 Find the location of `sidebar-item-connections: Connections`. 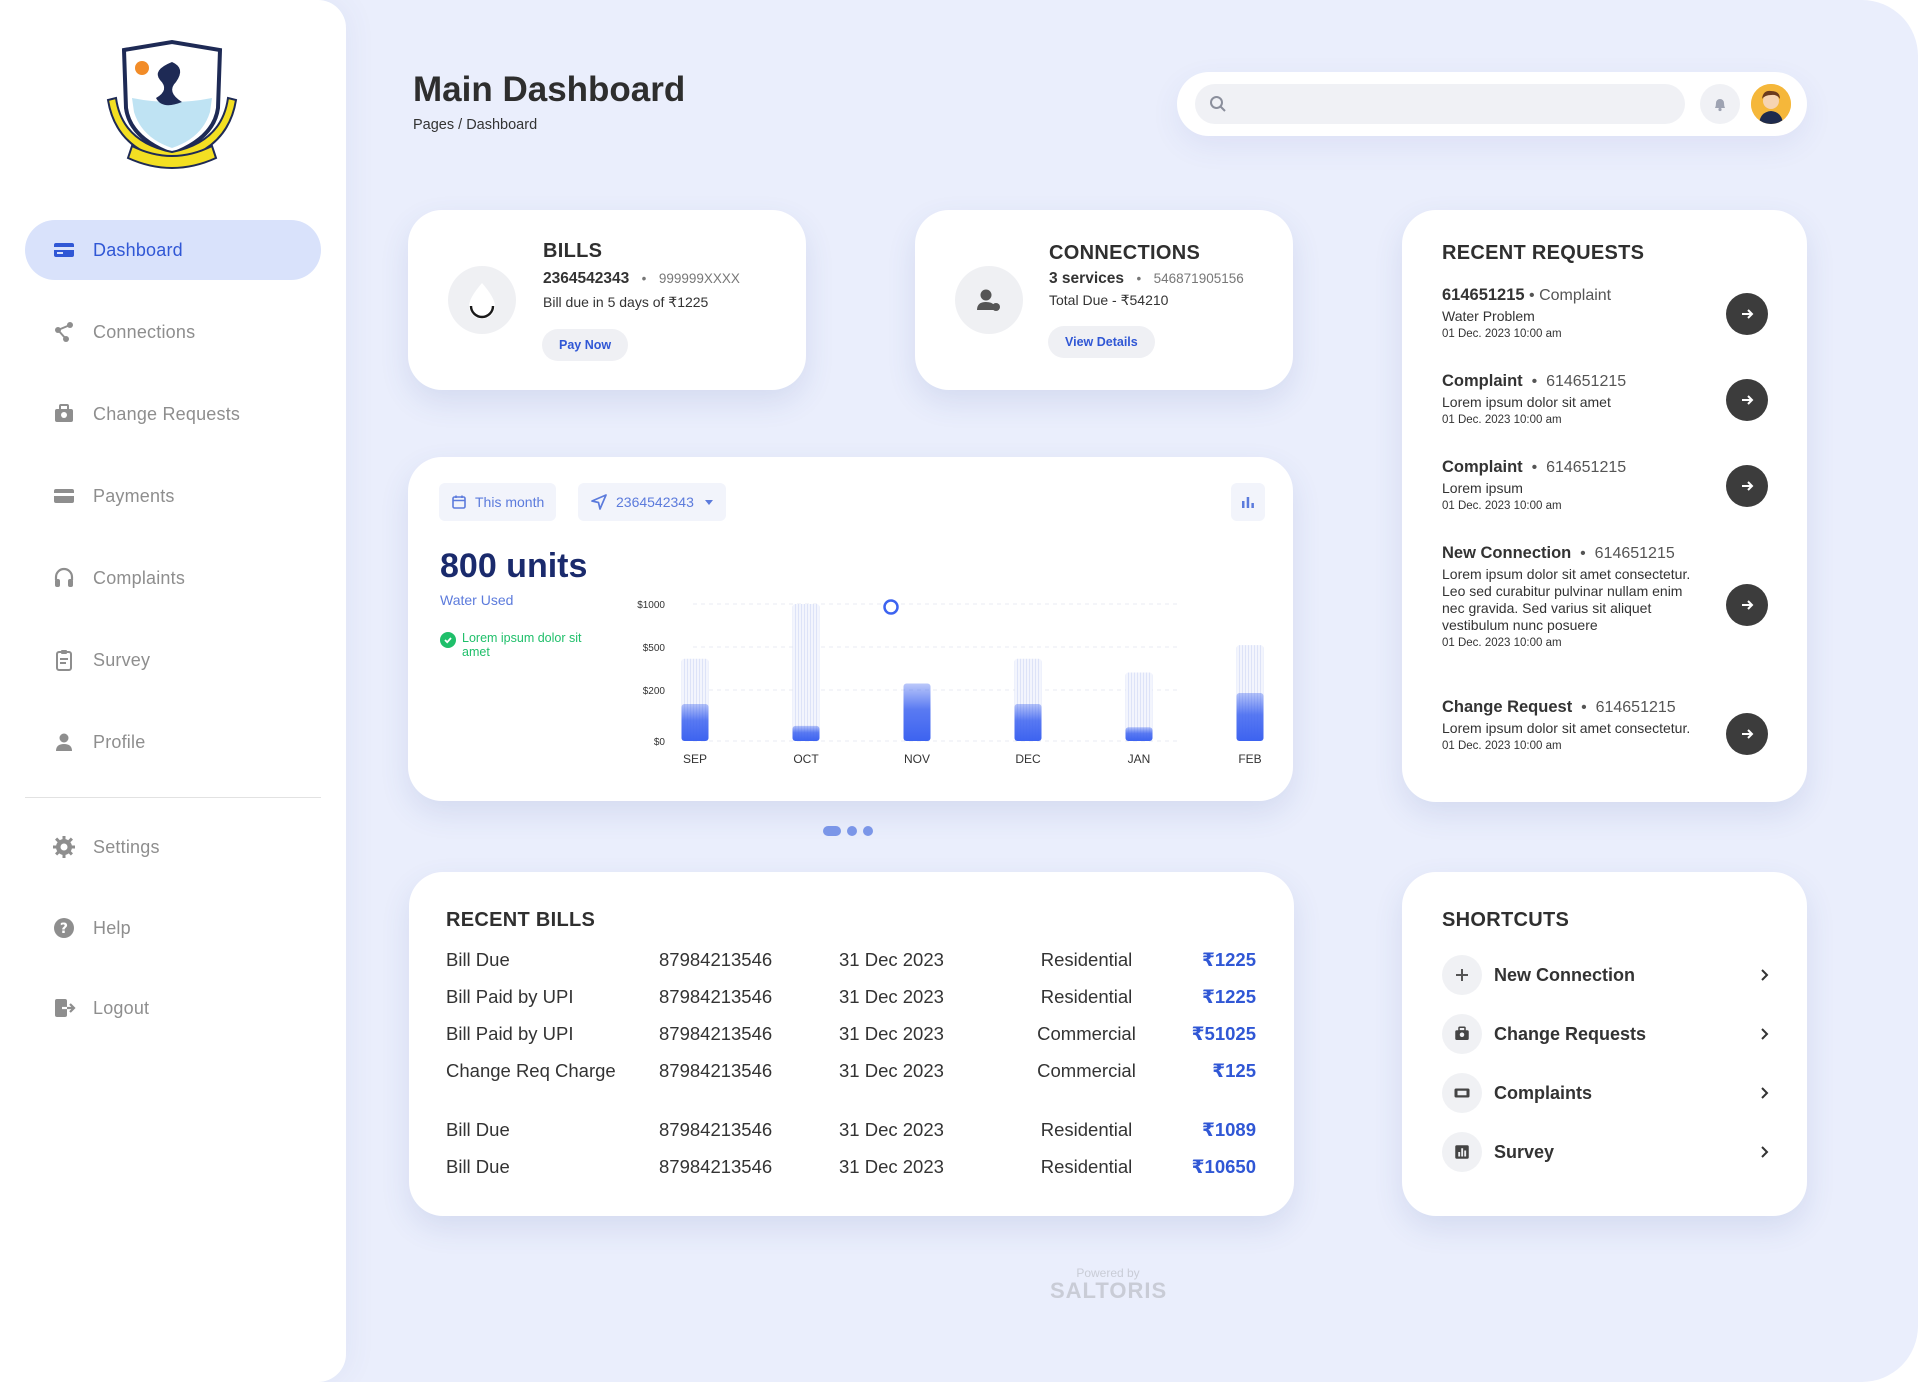

sidebar-item-connections: Connections is located at coordinates (173, 332).